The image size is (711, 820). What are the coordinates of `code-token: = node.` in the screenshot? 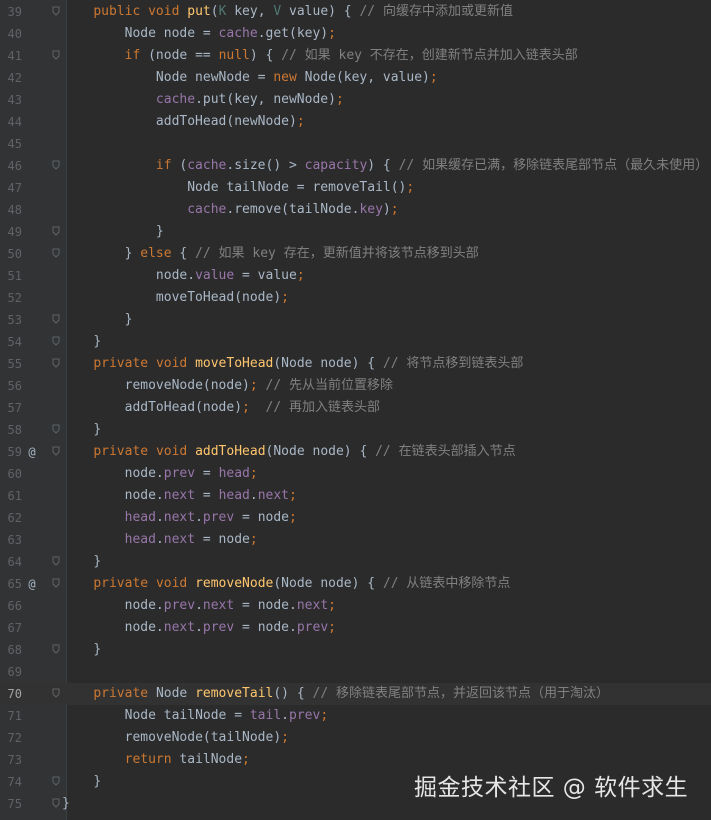 It's located at (265, 627).